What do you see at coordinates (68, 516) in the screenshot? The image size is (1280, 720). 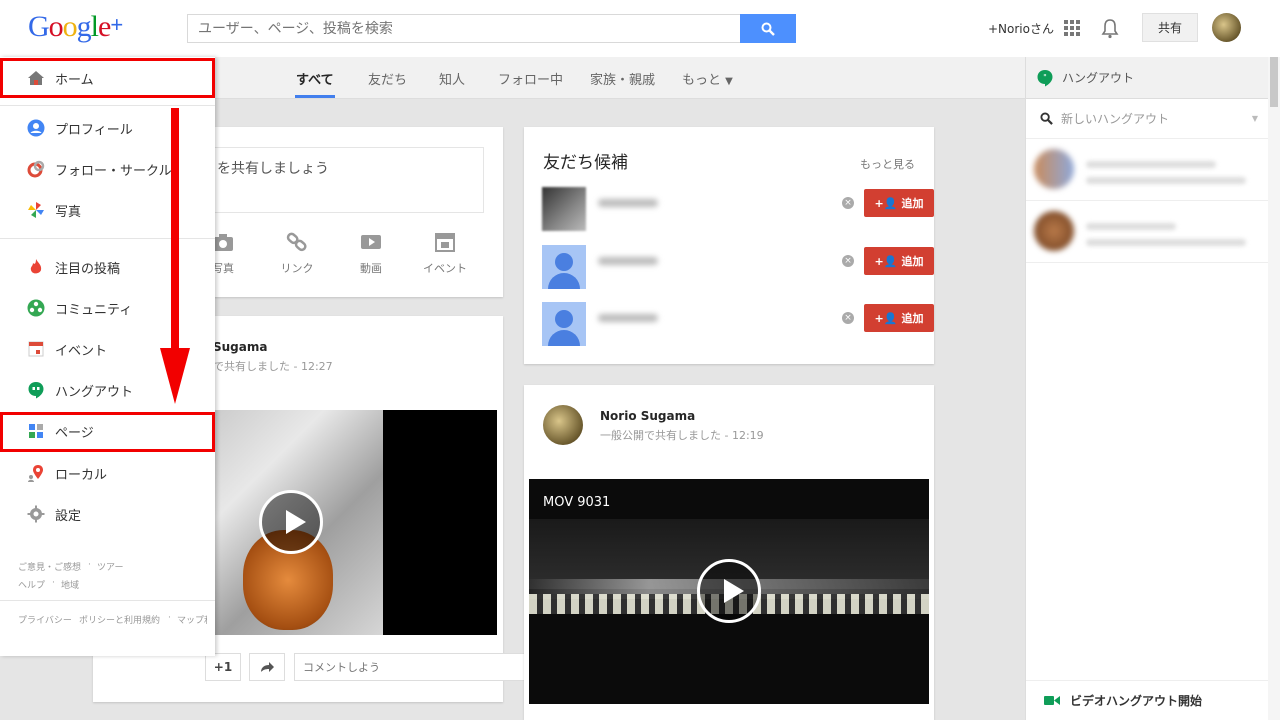 I see `menu-item-label: 設定` at bounding box center [68, 516].